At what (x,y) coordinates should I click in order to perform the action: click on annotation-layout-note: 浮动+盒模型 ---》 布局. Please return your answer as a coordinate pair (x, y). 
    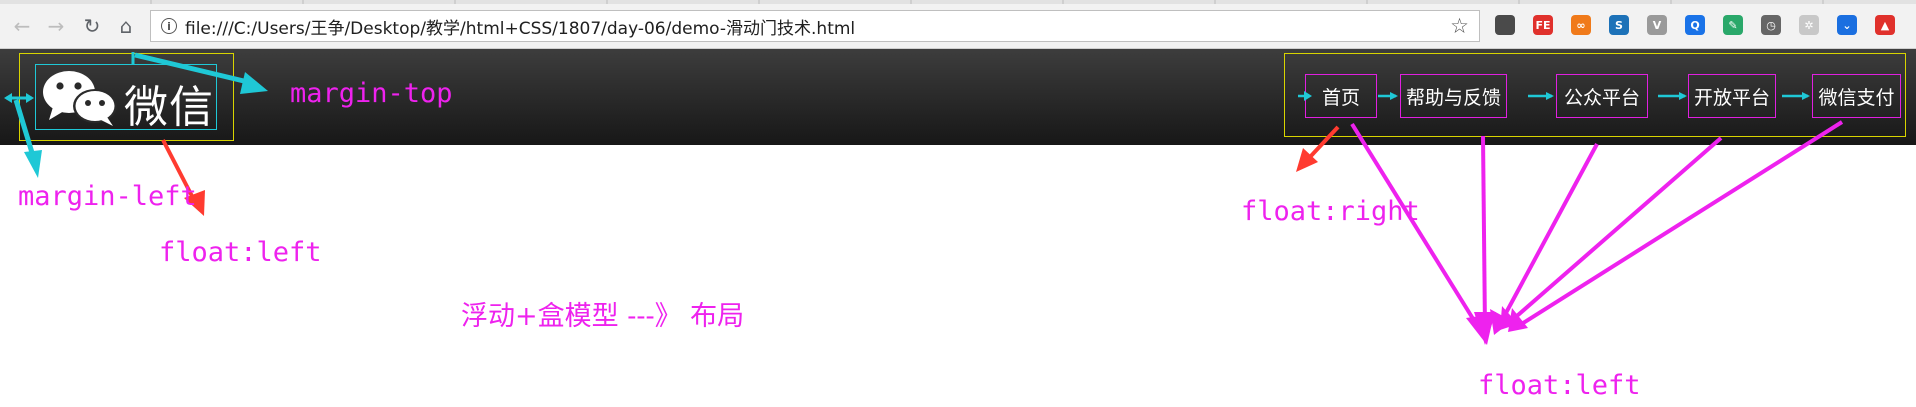
    Looking at the image, I should click on (603, 316).